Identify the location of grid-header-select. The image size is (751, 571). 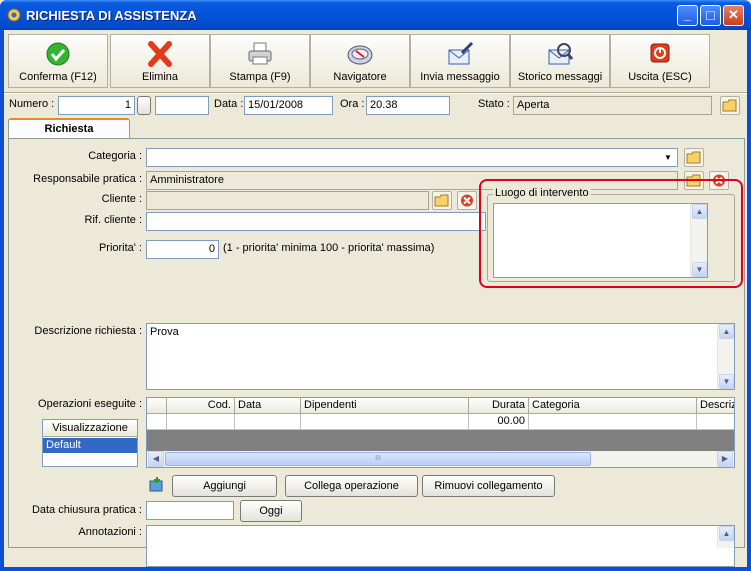
(157, 406).